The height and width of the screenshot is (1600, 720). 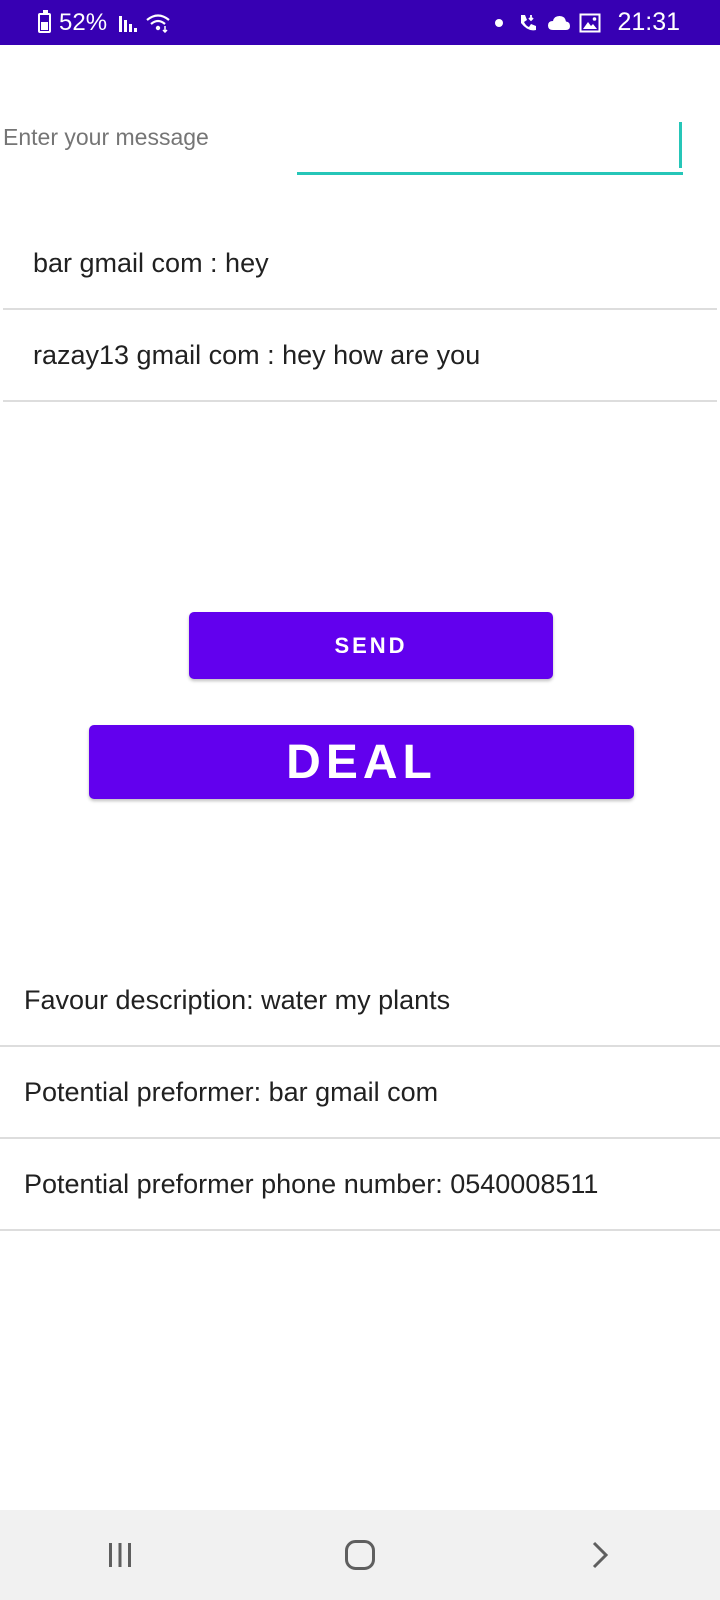 I want to click on message-input-row, so click(x=360, y=140).